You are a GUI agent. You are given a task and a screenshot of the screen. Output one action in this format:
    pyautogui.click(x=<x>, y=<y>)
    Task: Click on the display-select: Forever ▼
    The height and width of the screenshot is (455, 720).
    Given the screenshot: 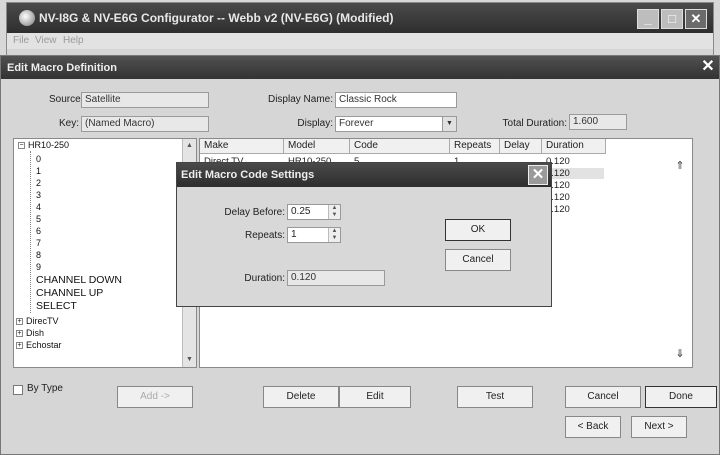 What is the action you would take?
    pyautogui.click(x=396, y=124)
    